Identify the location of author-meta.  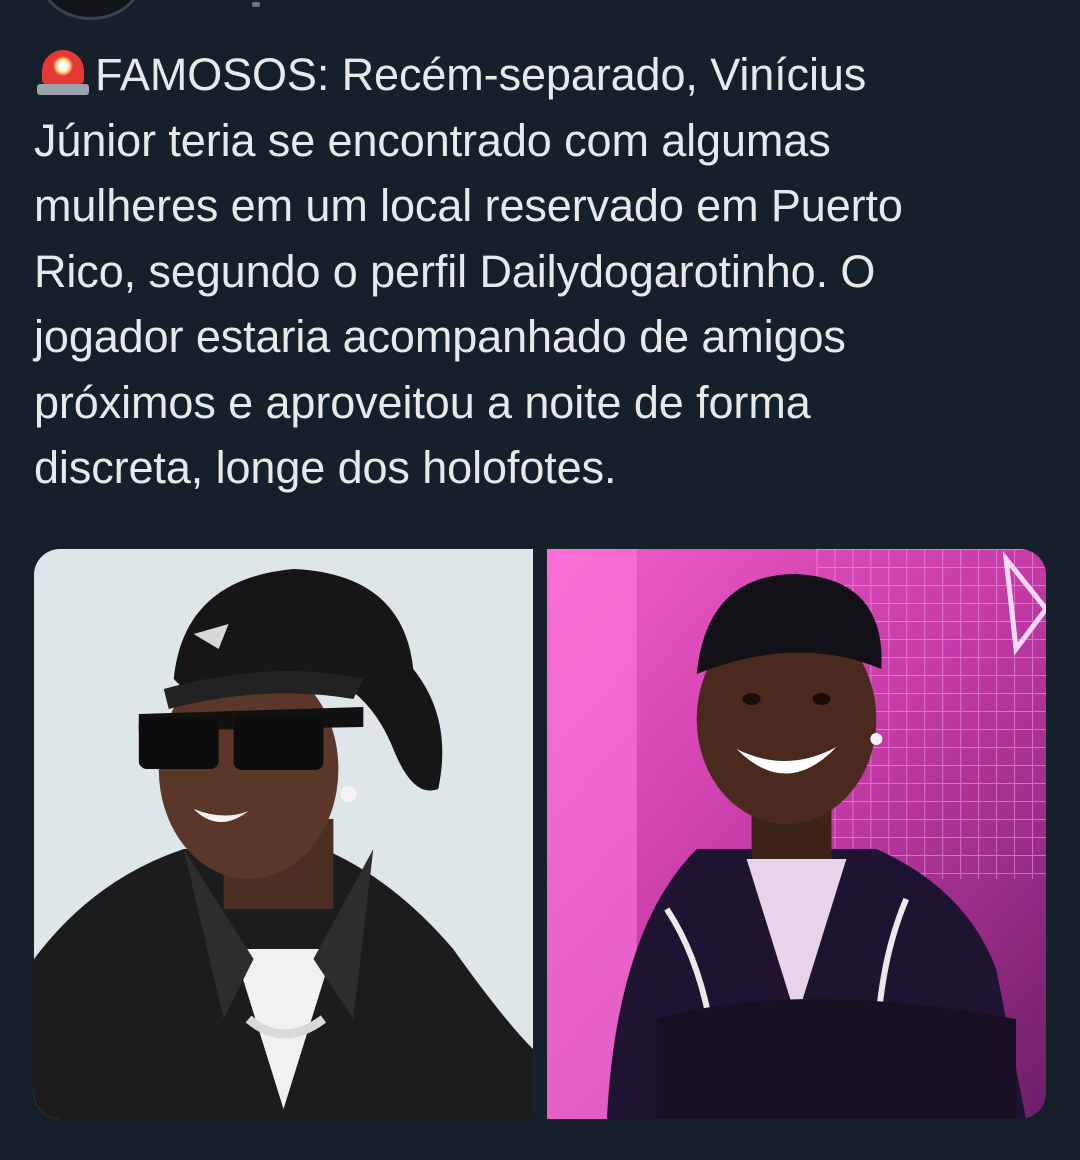
(256, 4).